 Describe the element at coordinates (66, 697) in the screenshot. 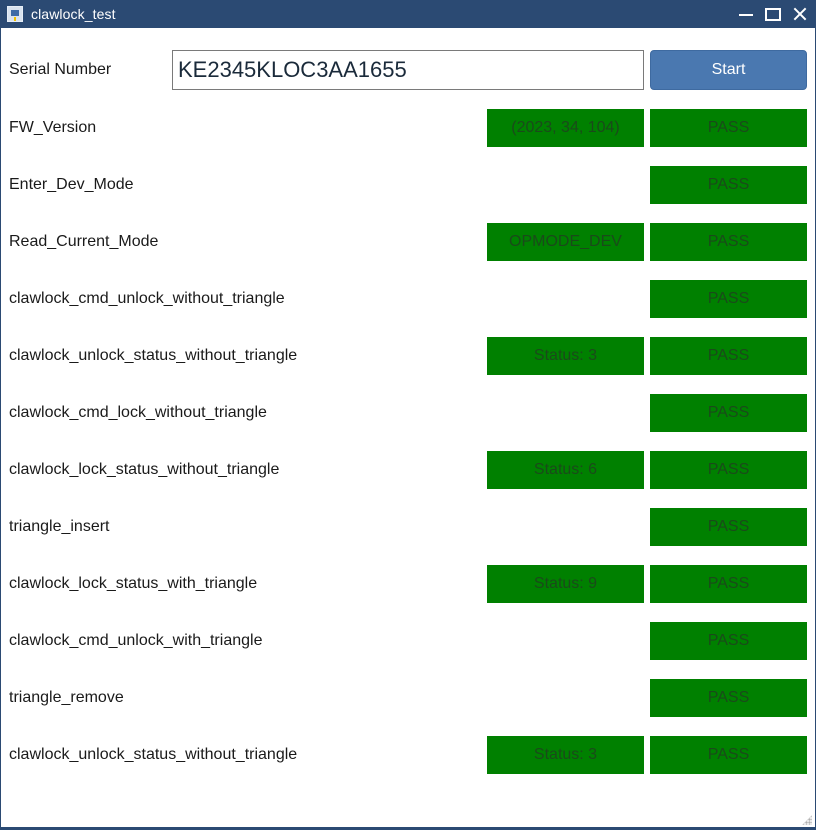

I see `test-name: triangle_remove` at that location.